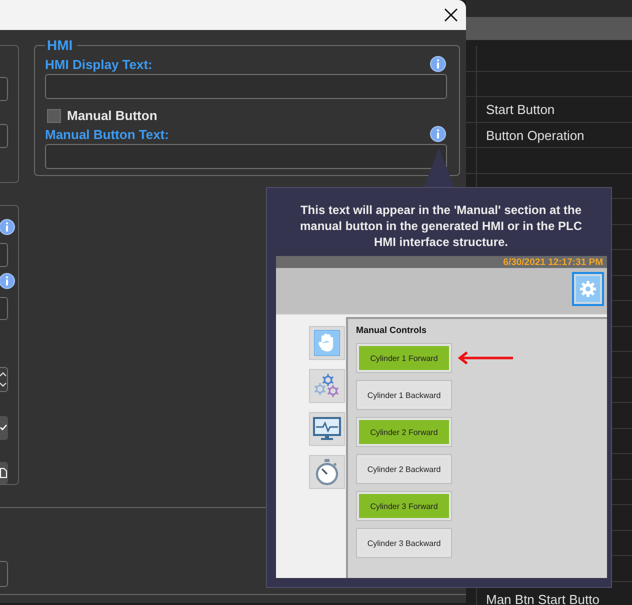 The width and height of the screenshot is (632, 605). Describe the element at coordinates (404, 358) in the screenshot. I see `cylinder-button: Cylinder 1 Forward` at that location.